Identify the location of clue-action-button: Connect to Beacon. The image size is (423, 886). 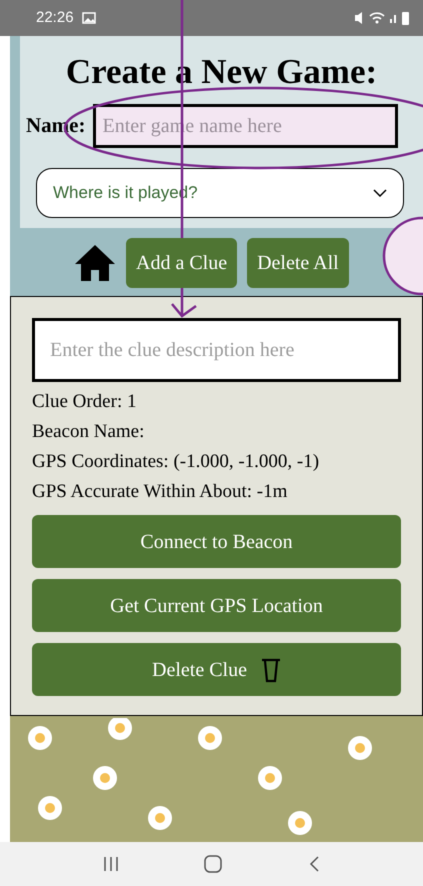
(216, 541).